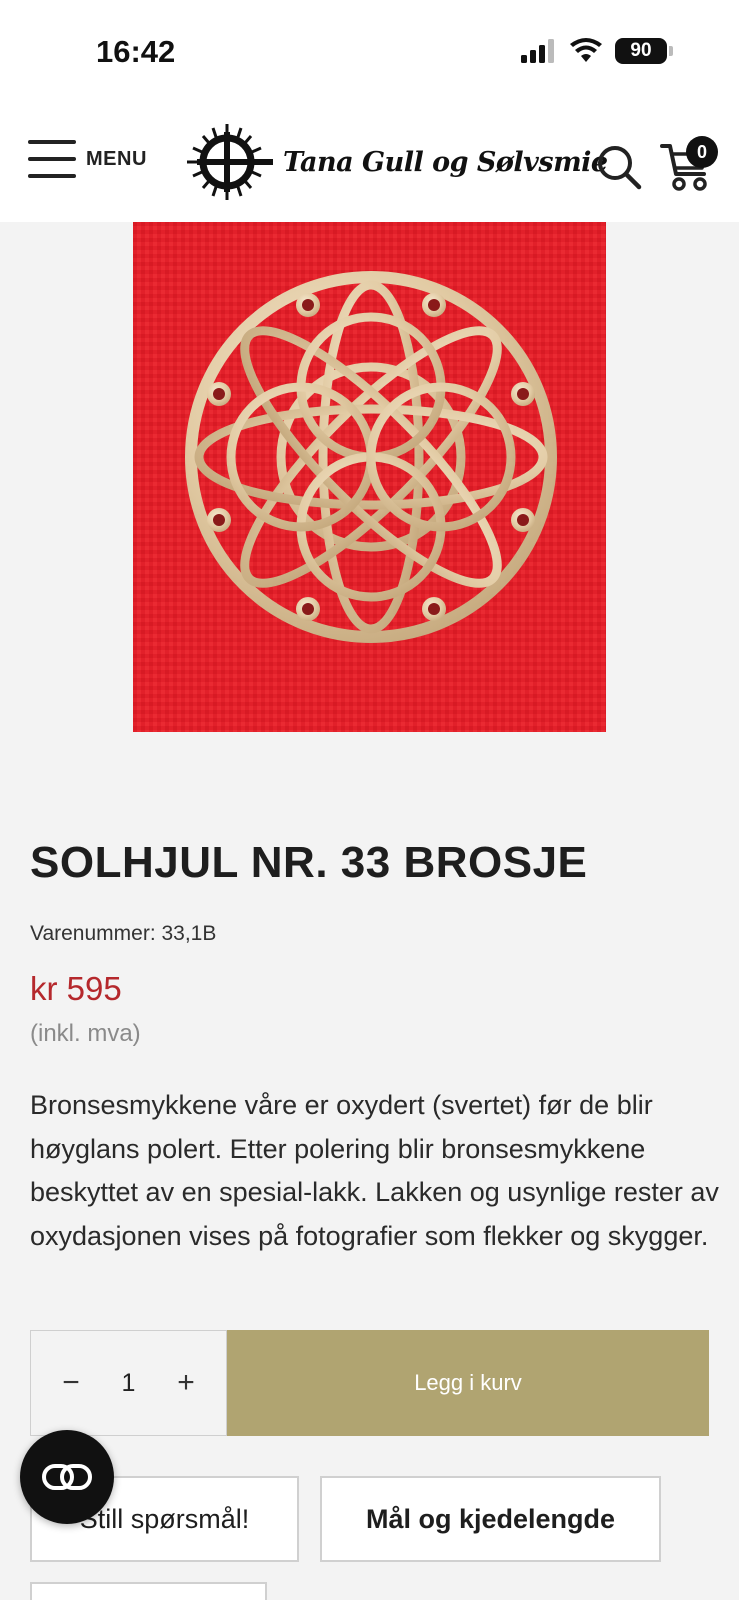  I want to click on cart-button: 0, so click(689, 164).